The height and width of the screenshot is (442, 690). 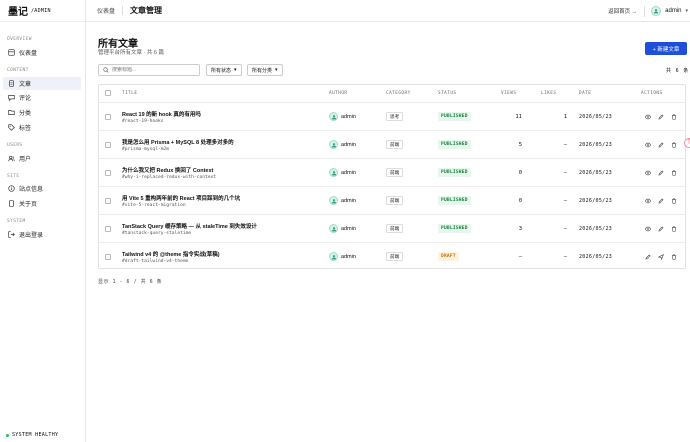 What do you see at coordinates (42, 52) in the screenshot?
I see `sidebar-item-dashboard: 仪表盘` at bounding box center [42, 52].